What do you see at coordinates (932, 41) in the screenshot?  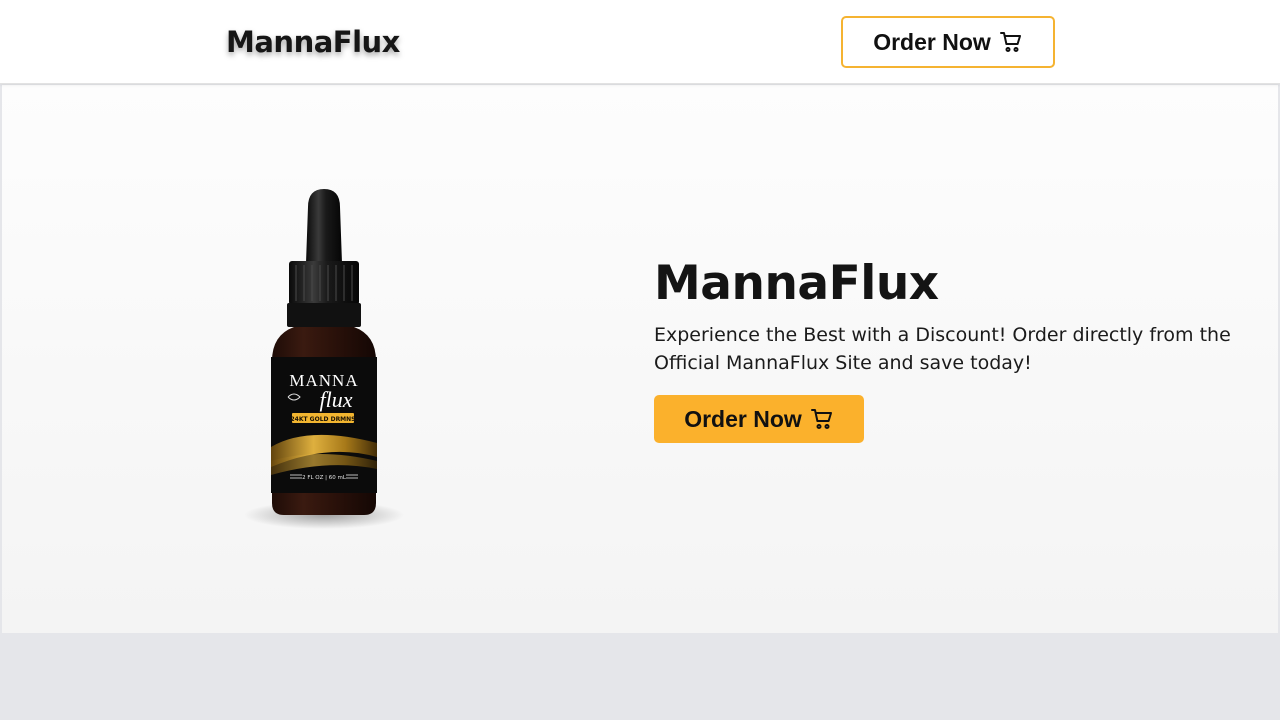 I see `header-order-now-label: Order Now` at bounding box center [932, 41].